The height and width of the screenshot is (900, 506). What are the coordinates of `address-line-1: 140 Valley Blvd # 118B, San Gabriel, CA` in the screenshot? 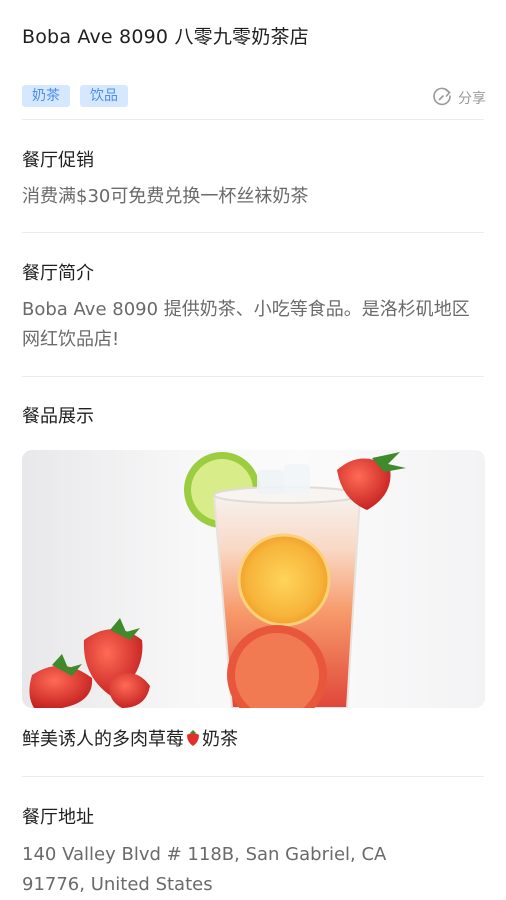 It's located at (204, 854).